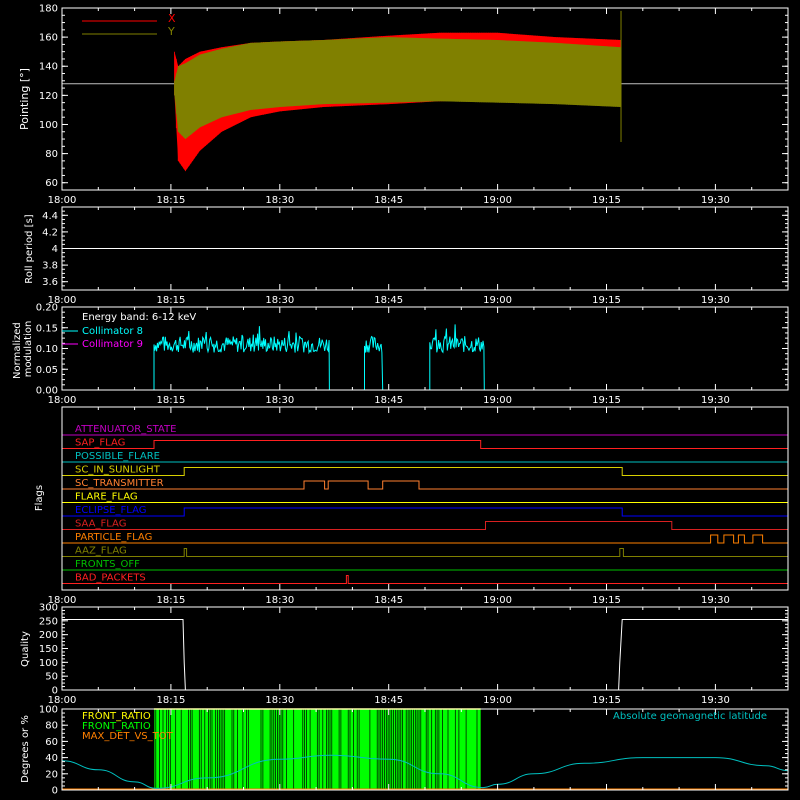 Image resolution: width=800 pixels, height=800 pixels. Describe the element at coordinates (125, 429) in the screenshot. I see `flag-label: ATTENUATOR_STATE` at that location.